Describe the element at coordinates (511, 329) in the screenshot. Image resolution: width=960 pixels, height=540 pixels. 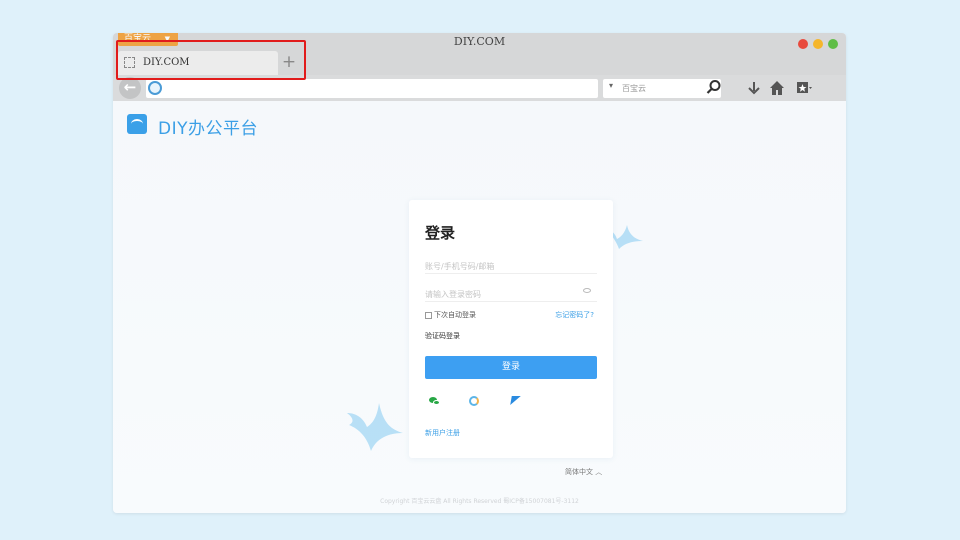
I see `login-card: 登录 下次自动登录 忘记密码了? 验证码登录 登录` at that location.